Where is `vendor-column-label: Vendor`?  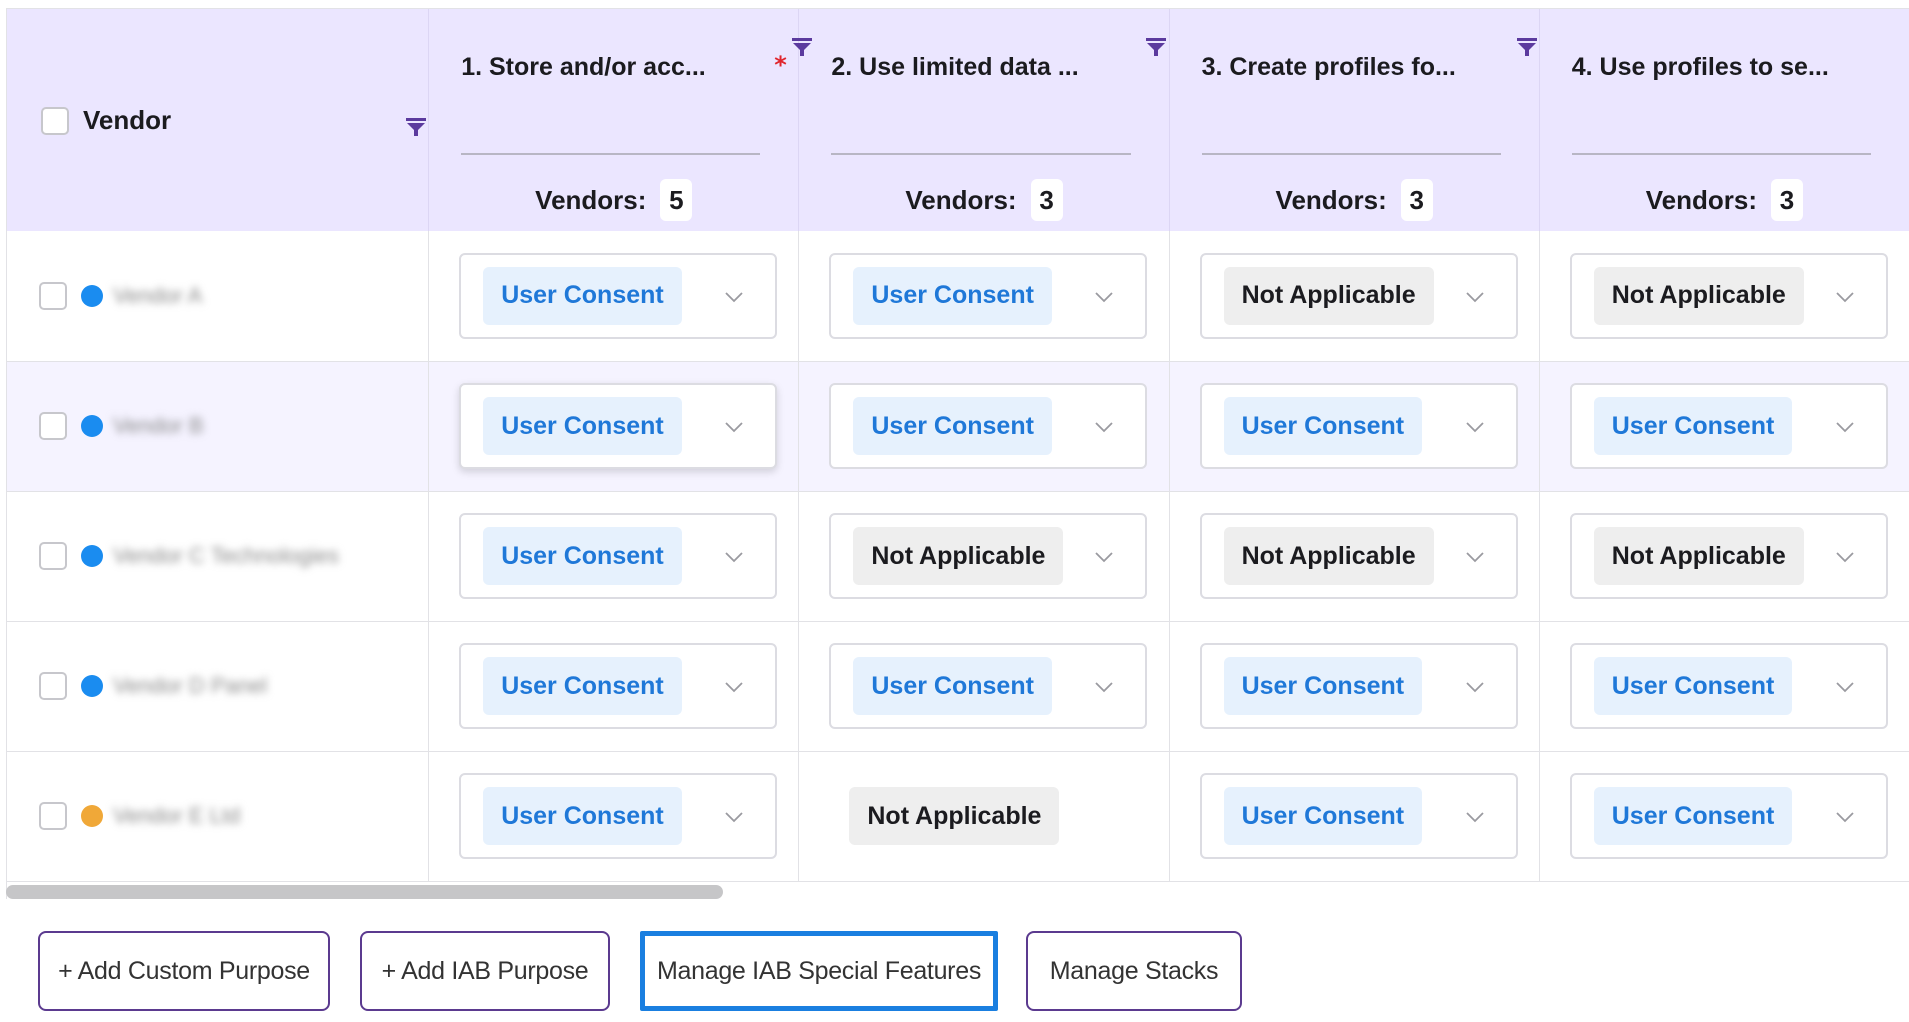
vendor-column-label: Vendor is located at coordinates (127, 120).